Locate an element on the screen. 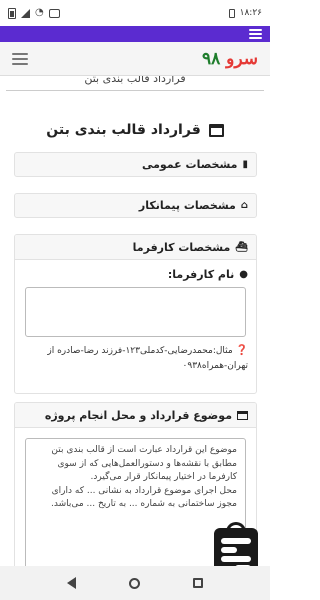 Image resolution: width=320 pixels, height=600 pixels. ship-icon: ⛴ is located at coordinates (241, 247).